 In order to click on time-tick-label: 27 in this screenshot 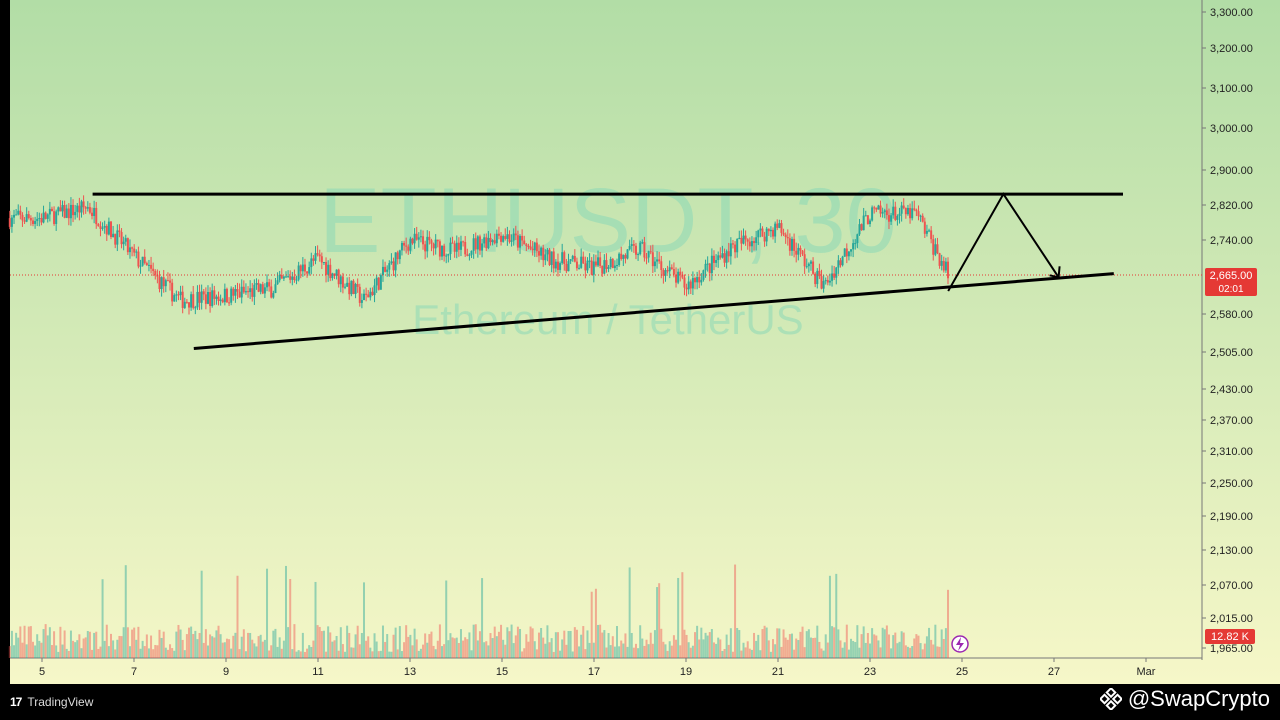, I will do `click(1054, 672)`.